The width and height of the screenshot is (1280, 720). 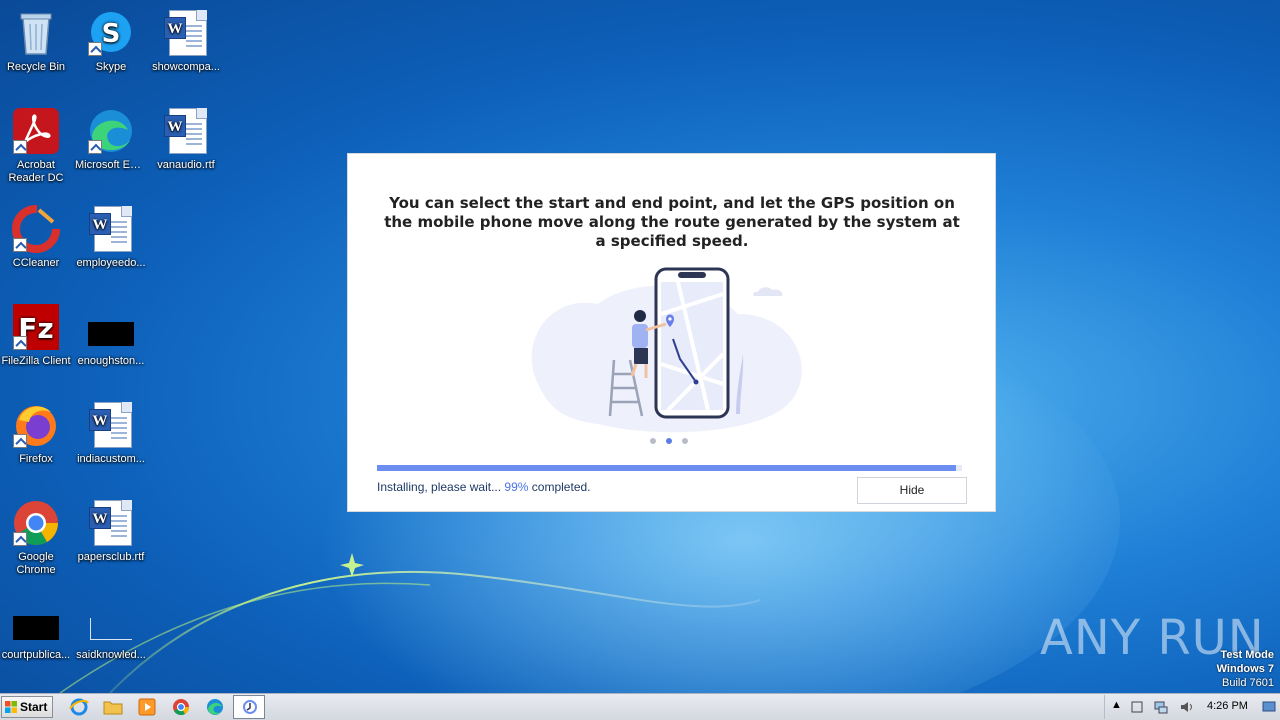 I want to click on desktop-icon-recycle-bin: Recycle Bin, so click(x=37, y=41).